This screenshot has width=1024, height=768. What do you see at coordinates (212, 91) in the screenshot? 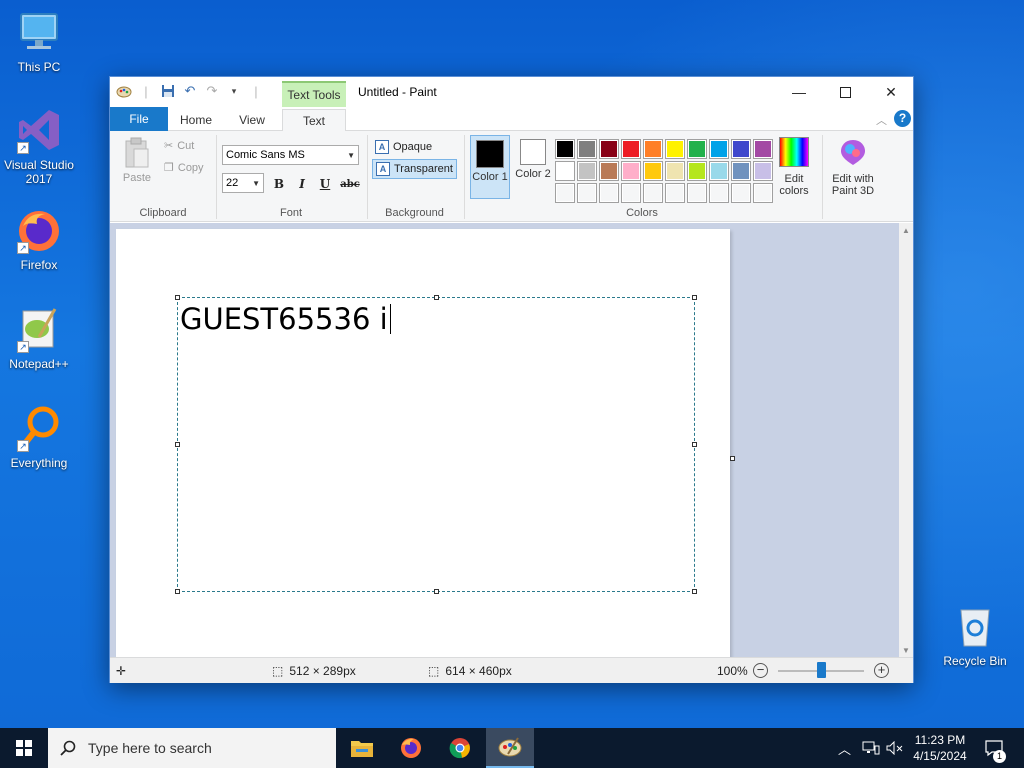
I see `redo-icon: ↷` at bounding box center [212, 91].